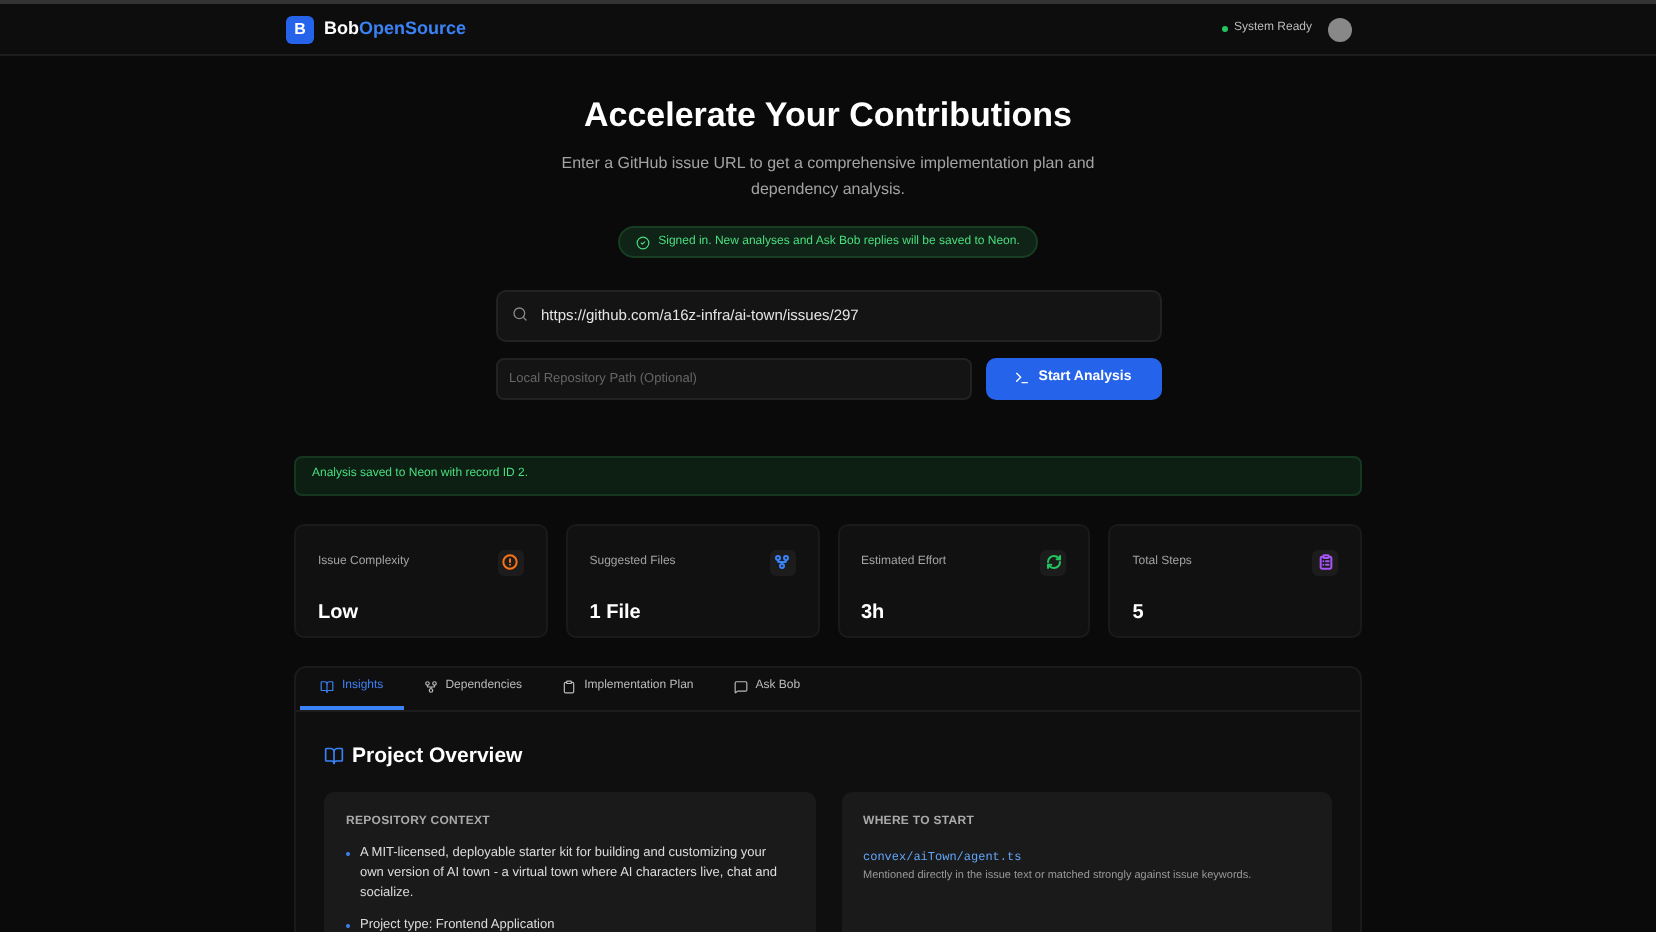 This screenshot has width=1656, height=932. What do you see at coordinates (616, 613) in the screenshot?
I see `stat-value: 1 File` at bounding box center [616, 613].